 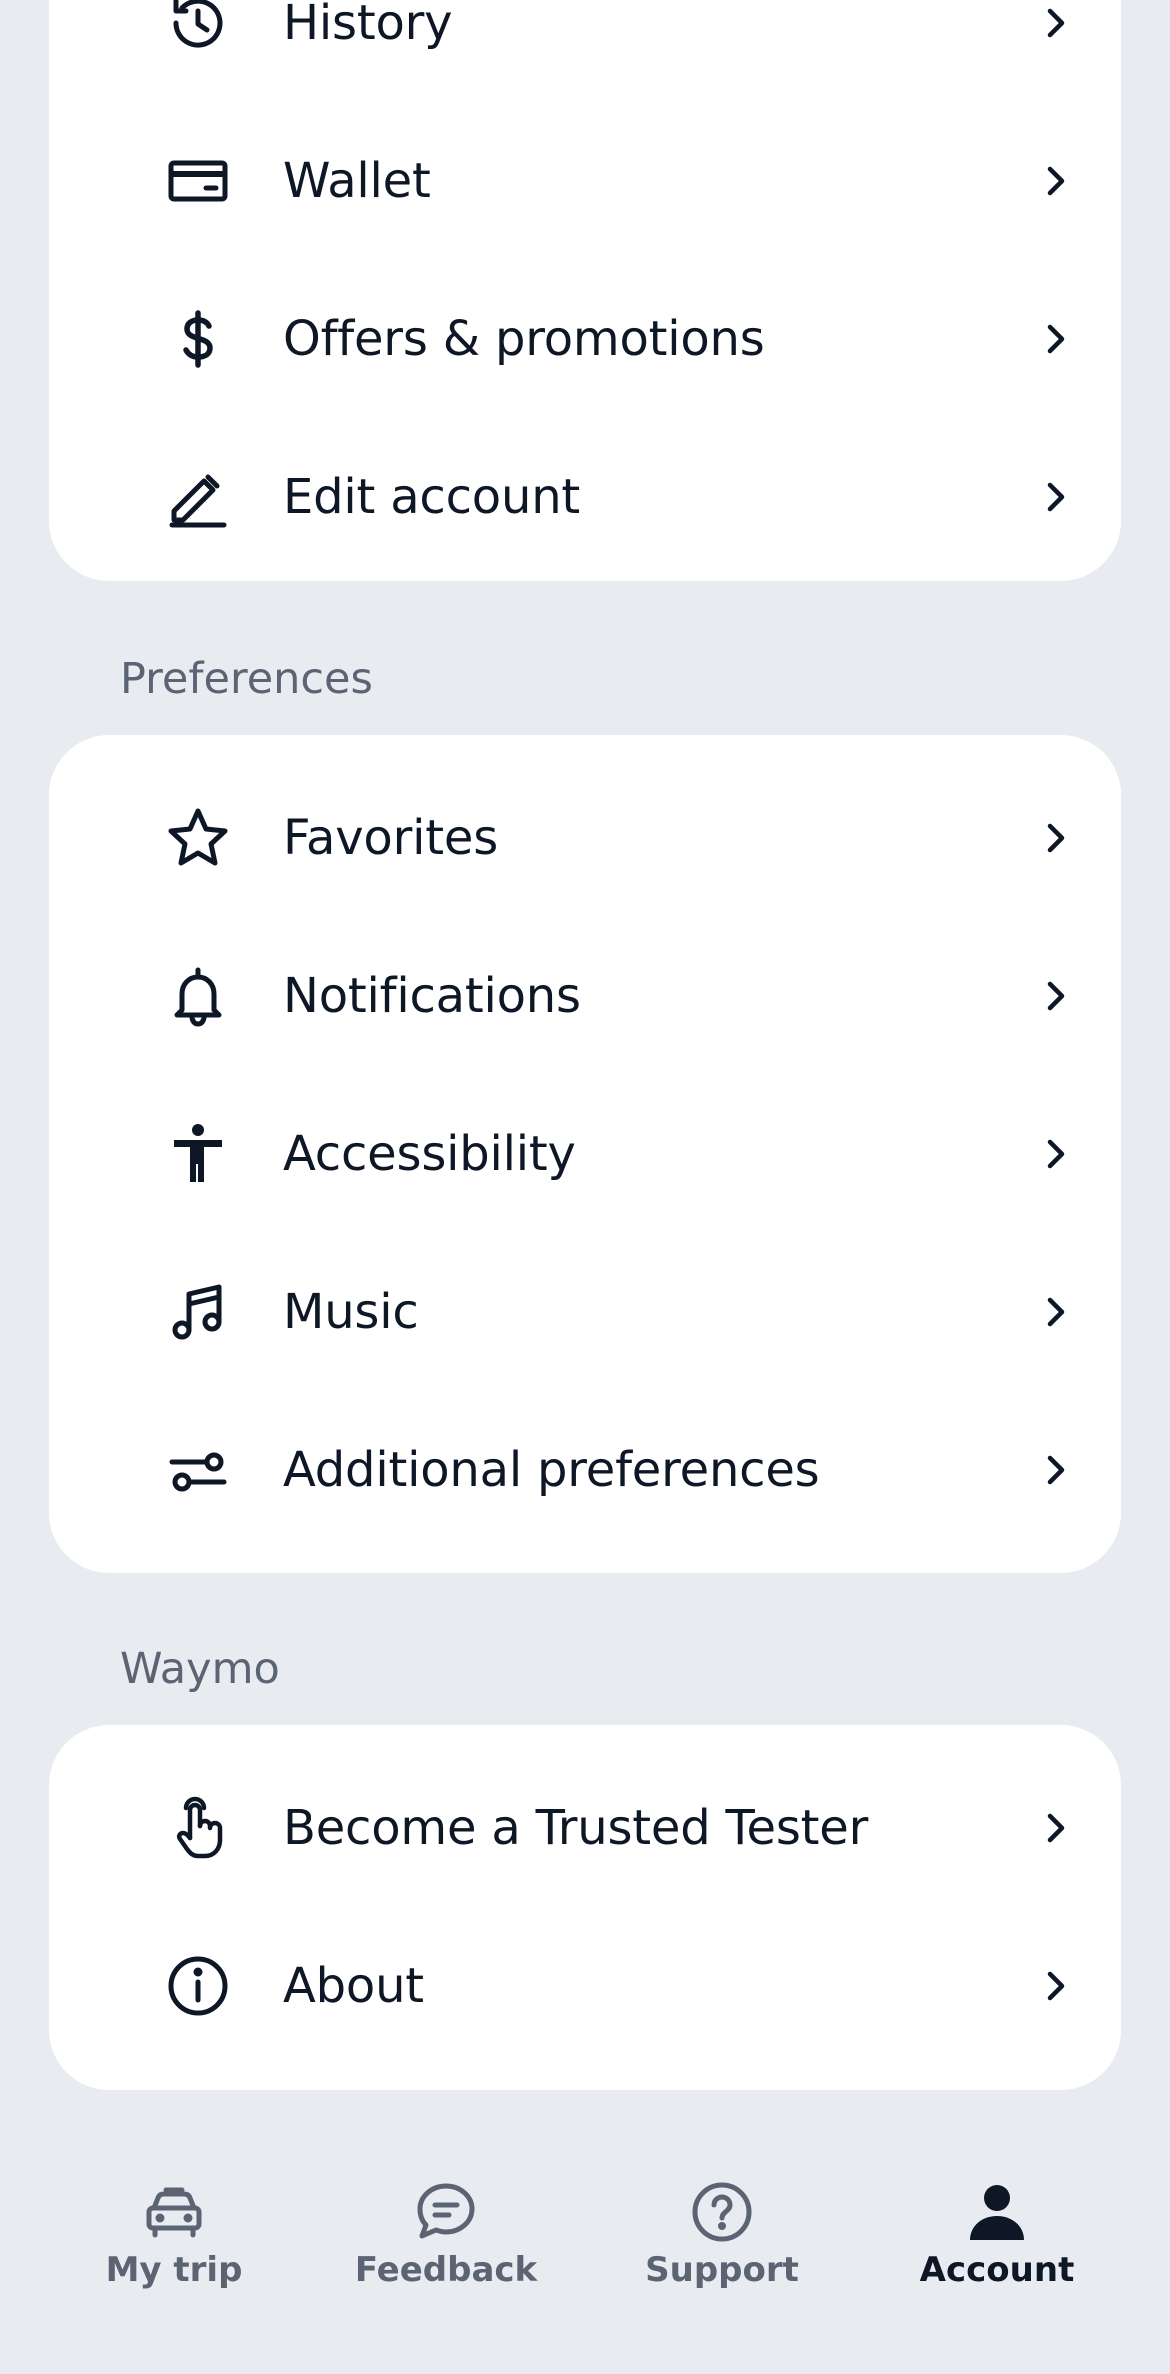 What do you see at coordinates (198, 181) in the screenshot?
I see `wallet-icon` at bounding box center [198, 181].